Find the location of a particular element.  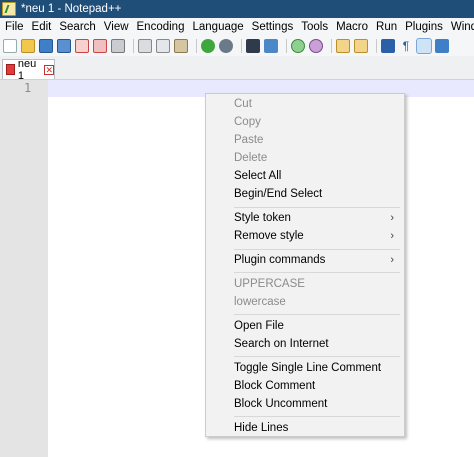

user-defined-language-icon is located at coordinates (442, 46).